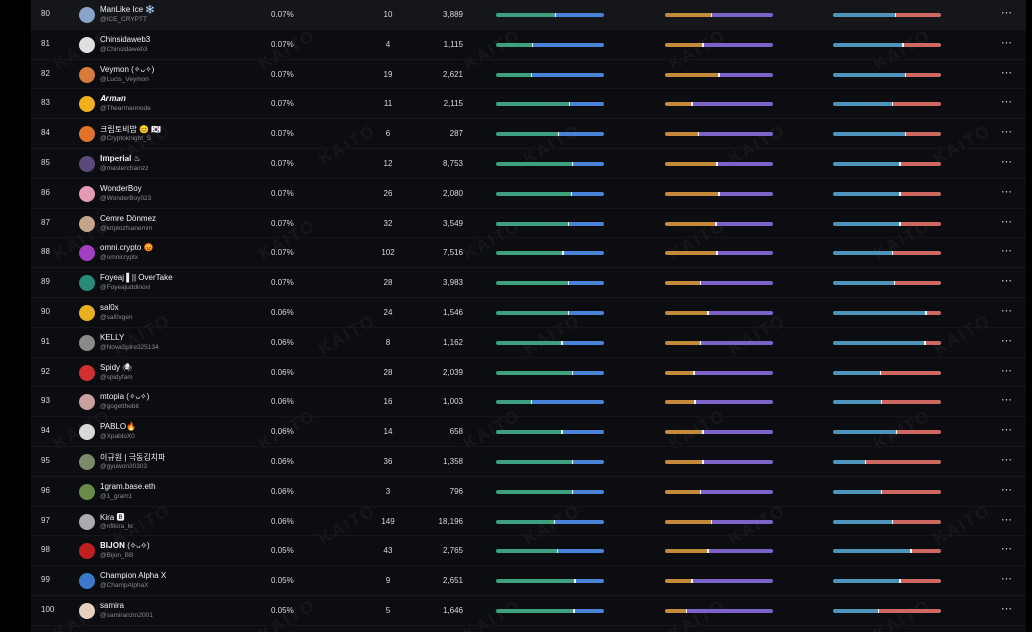 The width and height of the screenshot is (1032, 632). I want to click on user-name: 1gram.base.eth, so click(128, 486).